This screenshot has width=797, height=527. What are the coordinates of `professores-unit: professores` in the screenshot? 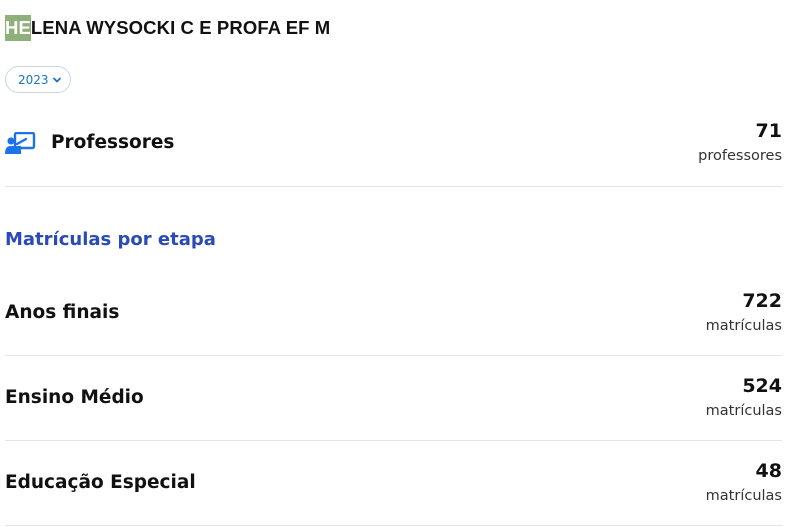 It's located at (740, 156).